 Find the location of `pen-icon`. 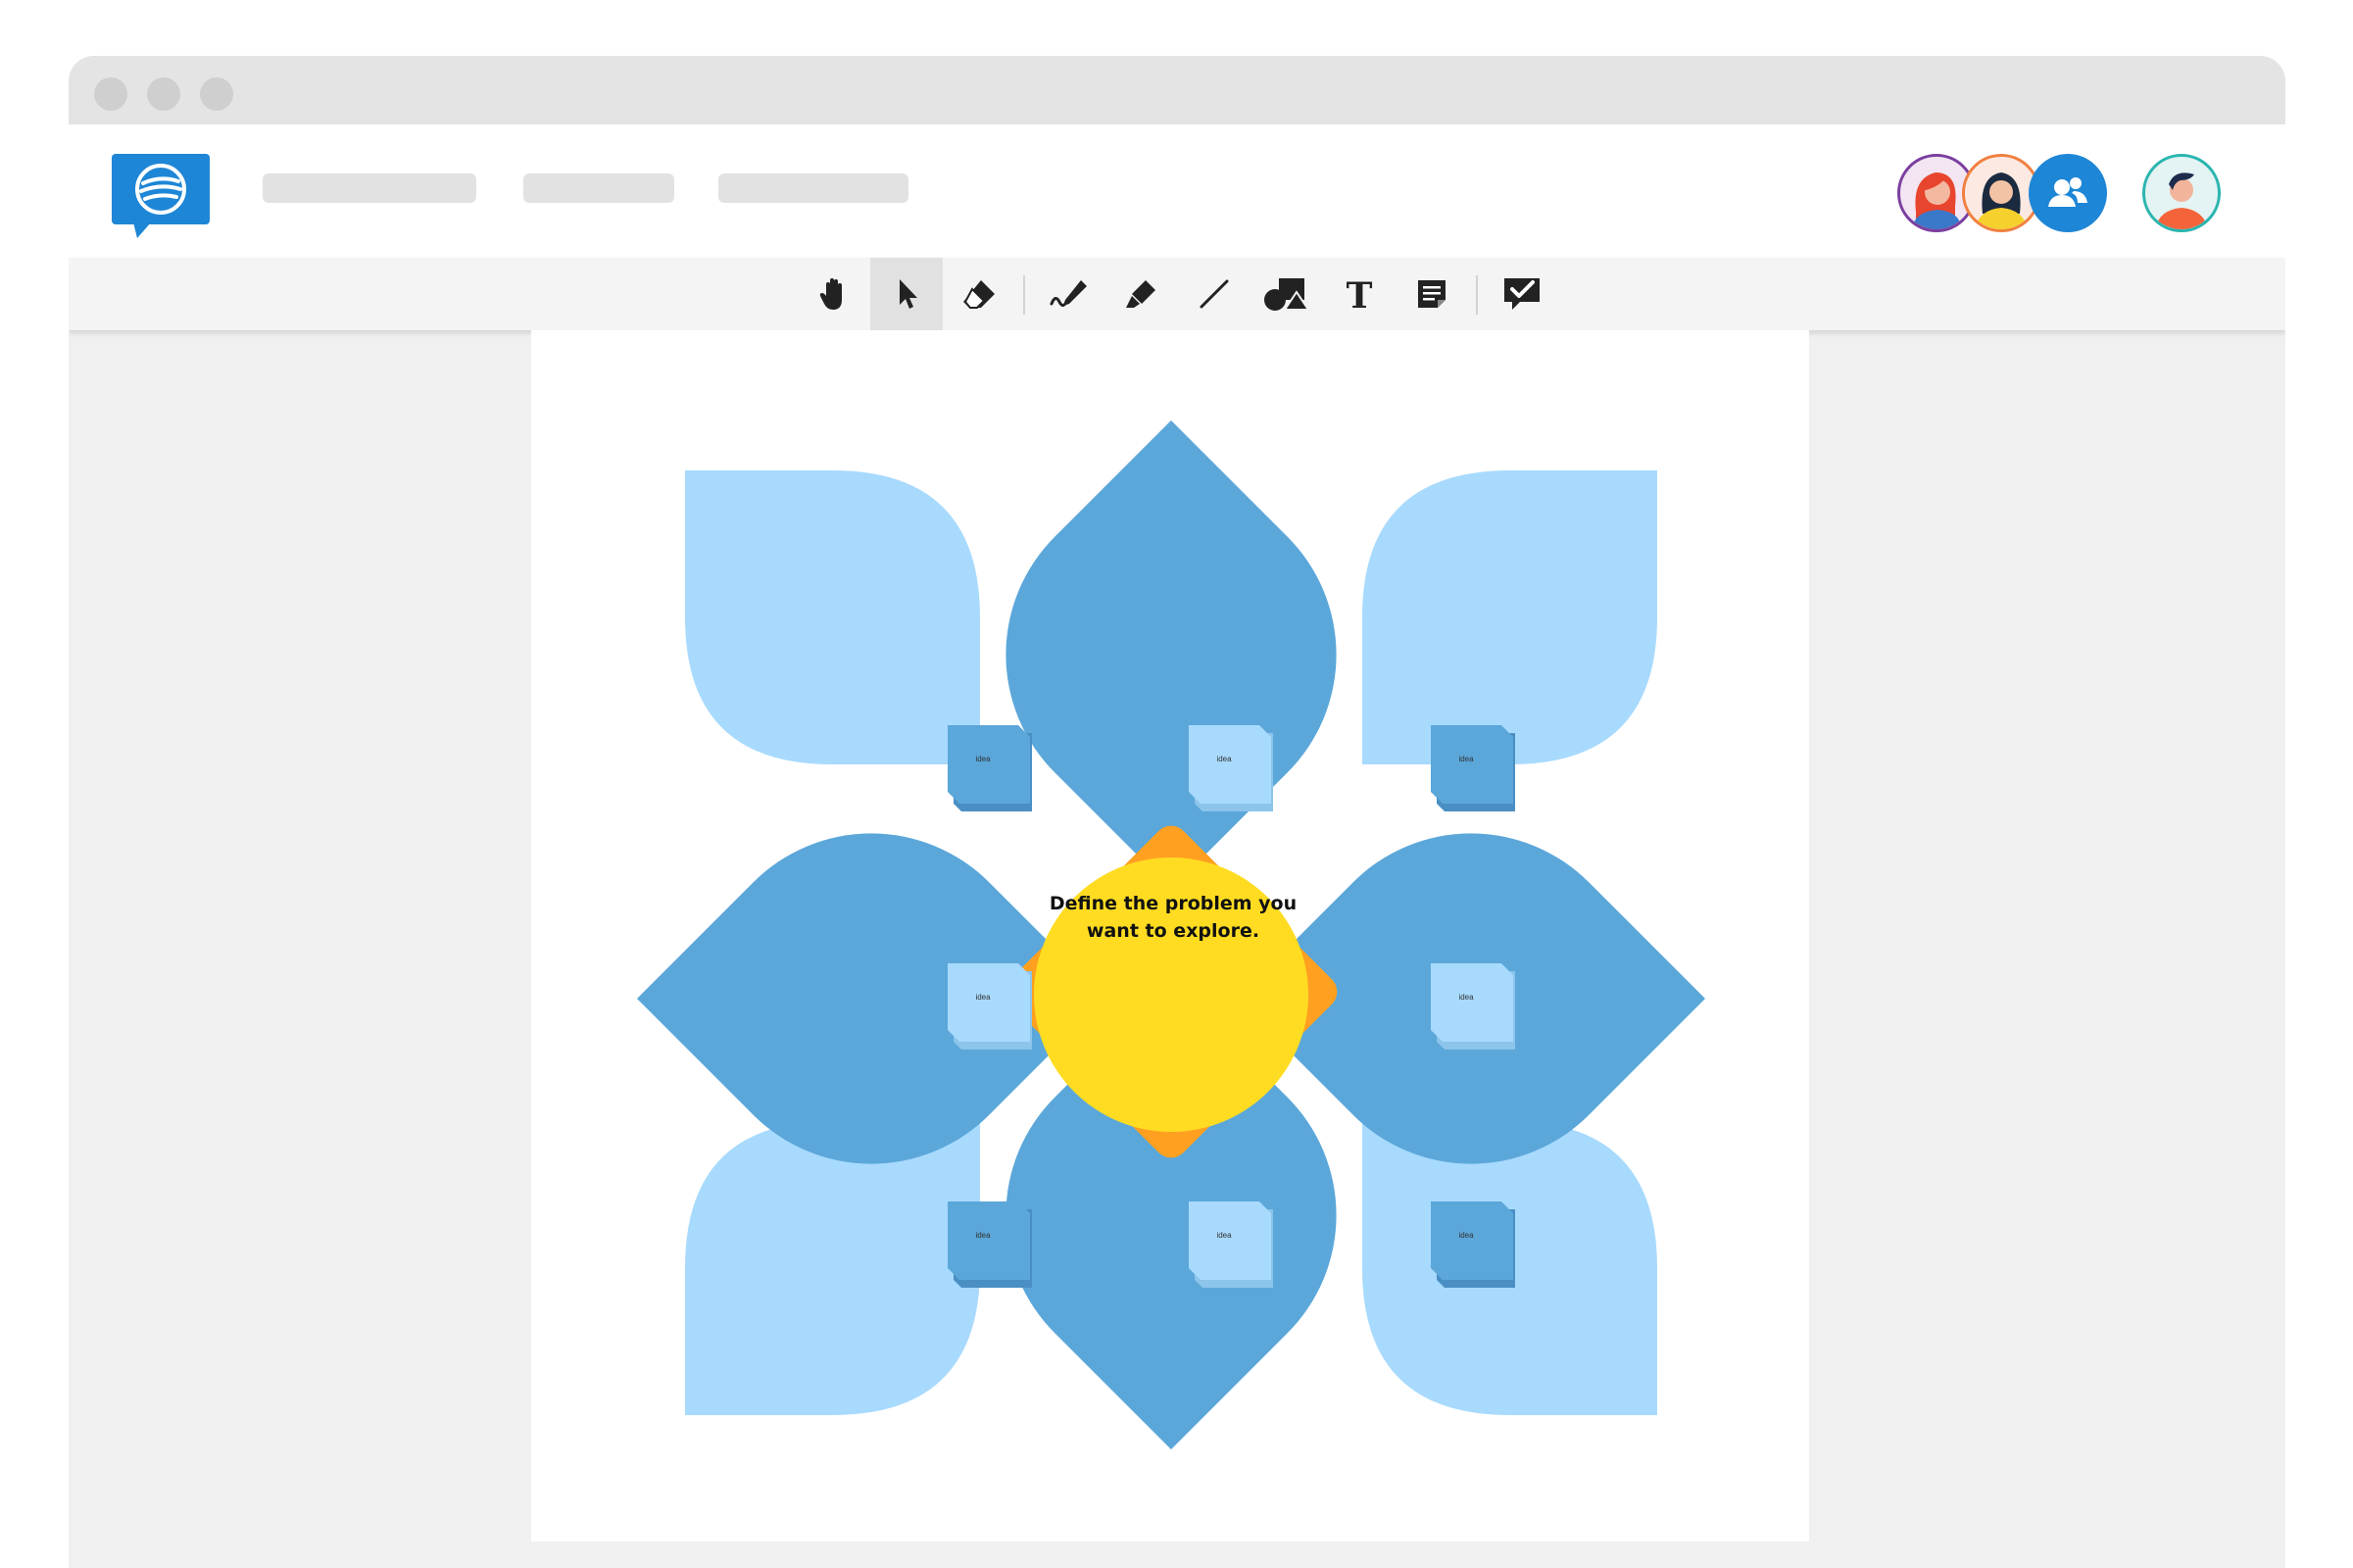

pen-icon is located at coordinates (1068, 293).